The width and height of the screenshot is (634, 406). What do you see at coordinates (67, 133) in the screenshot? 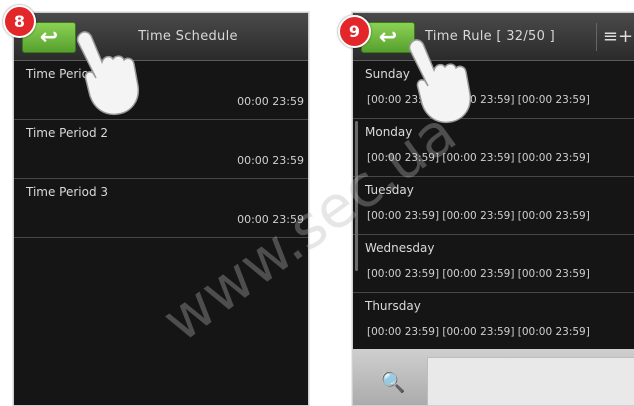
I see `time-period-label: Time Period 2` at bounding box center [67, 133].